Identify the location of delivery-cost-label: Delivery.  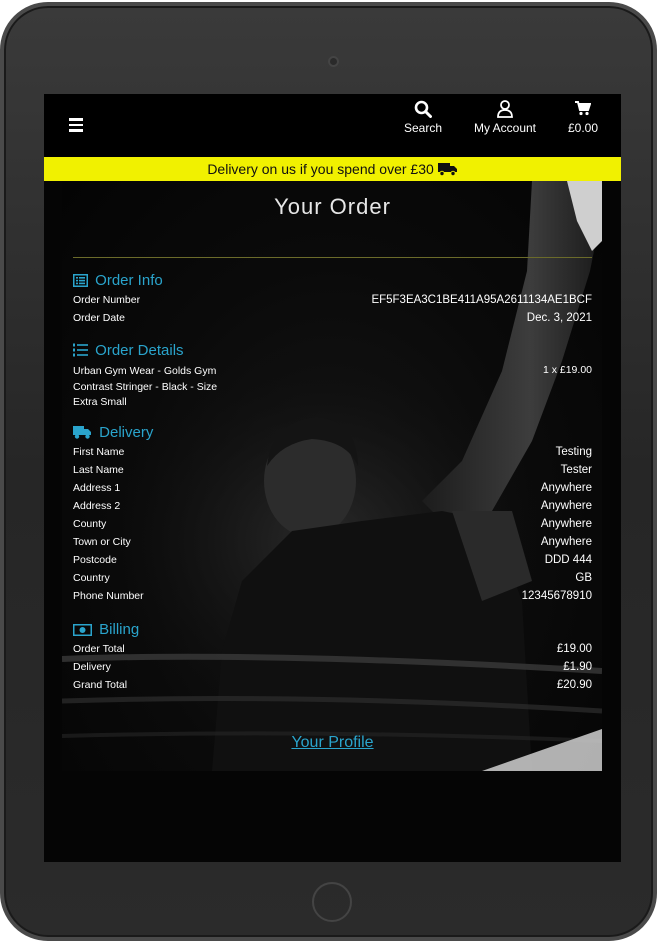
(92, 667).